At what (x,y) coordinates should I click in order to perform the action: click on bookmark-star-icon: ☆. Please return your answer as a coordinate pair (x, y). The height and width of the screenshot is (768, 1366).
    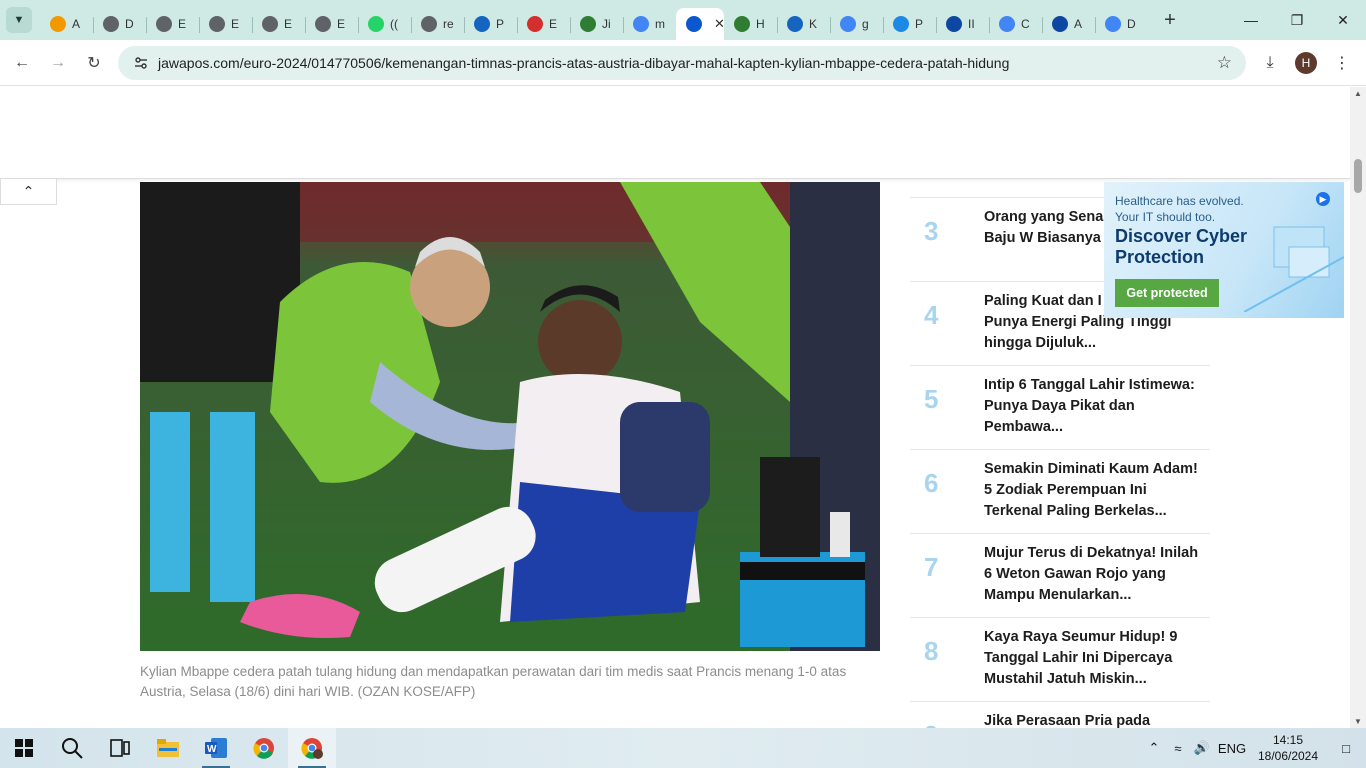
    Looking at the image, I should click on (1224, 63).